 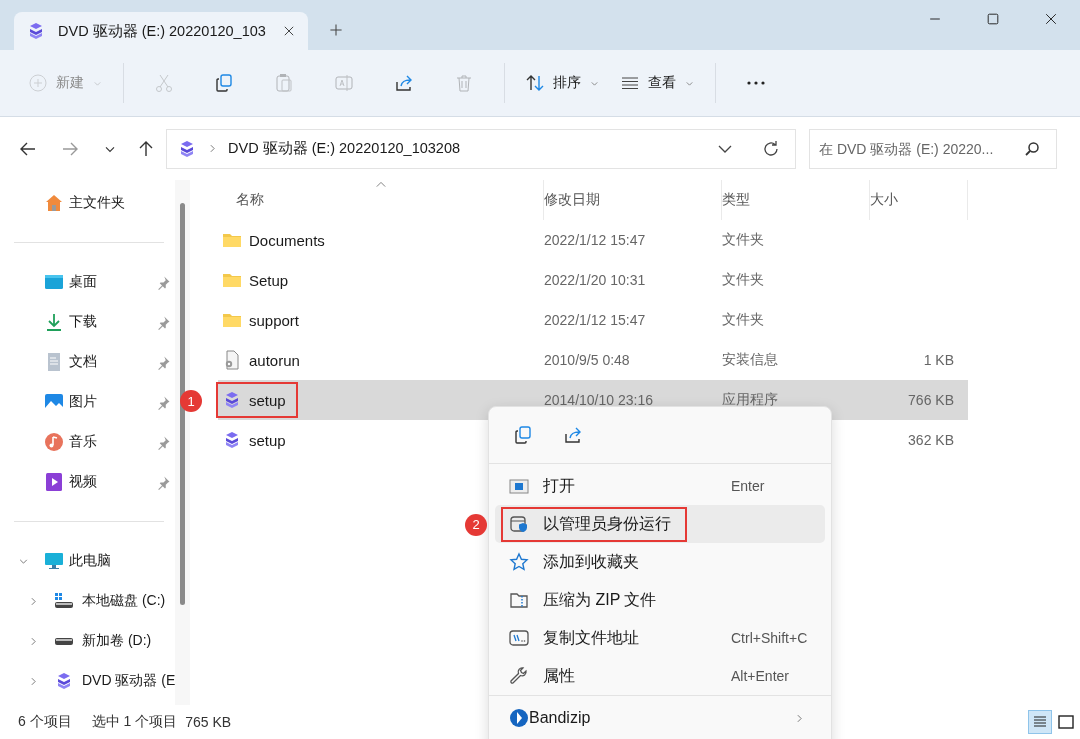 What do you see at coordinates (1040, 722) in the screenshot?
I see `details-view-button` at bounding box center [1040, 722].